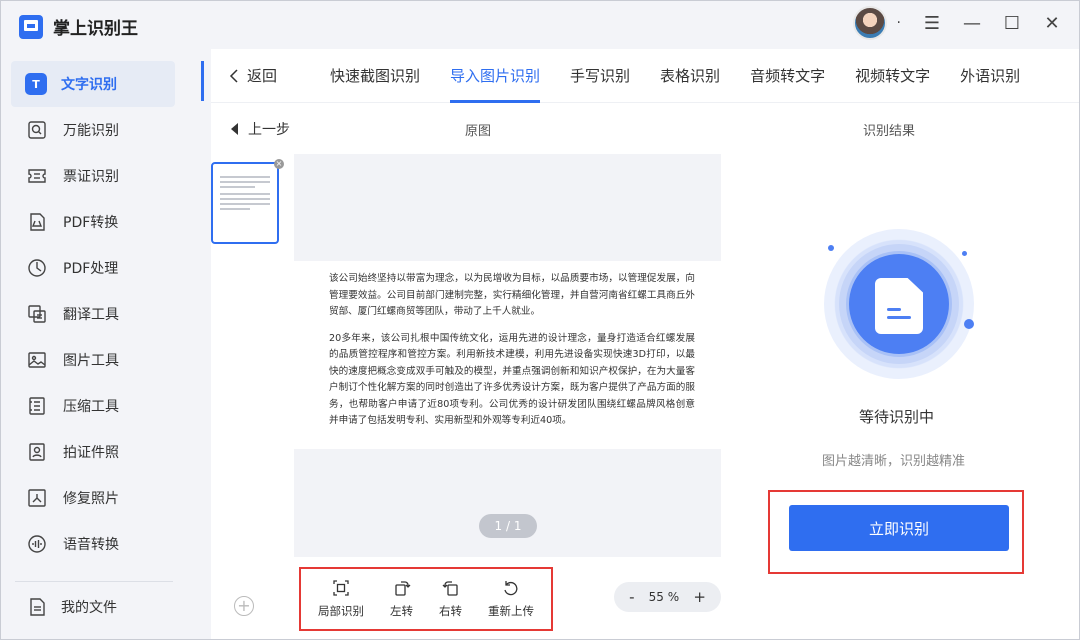 Image resolution: width=1080 pixels, height=640 pixels. Describe the element at coordinates (600, 76) in the screenshot. I see `tab-handwriting: 手写识别` at that location.